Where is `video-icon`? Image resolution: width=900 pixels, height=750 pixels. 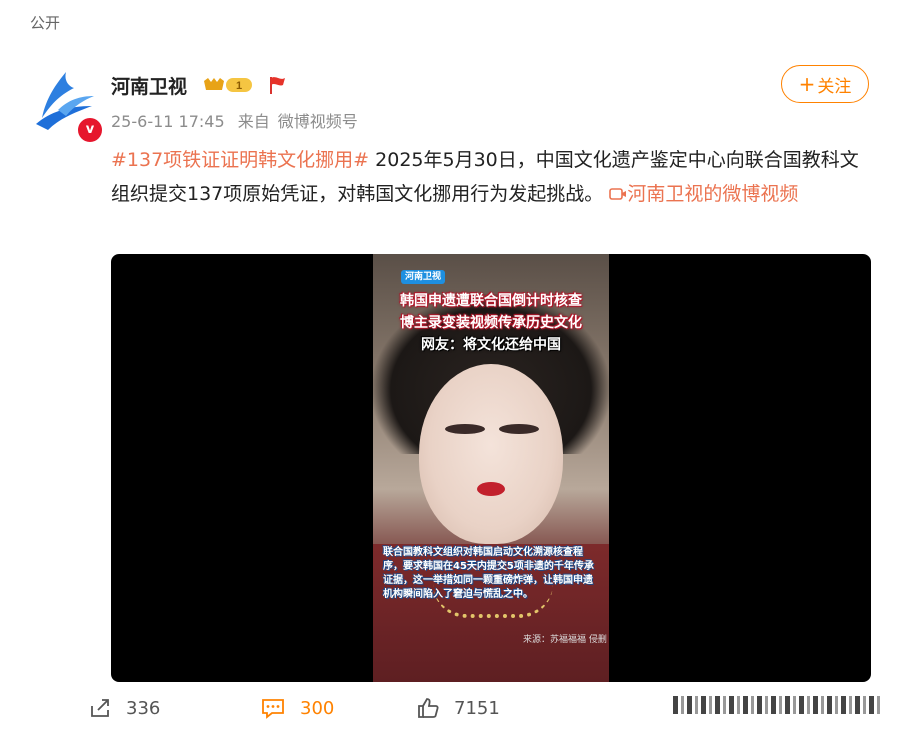 video-icon is located at coordinates (618, 196).